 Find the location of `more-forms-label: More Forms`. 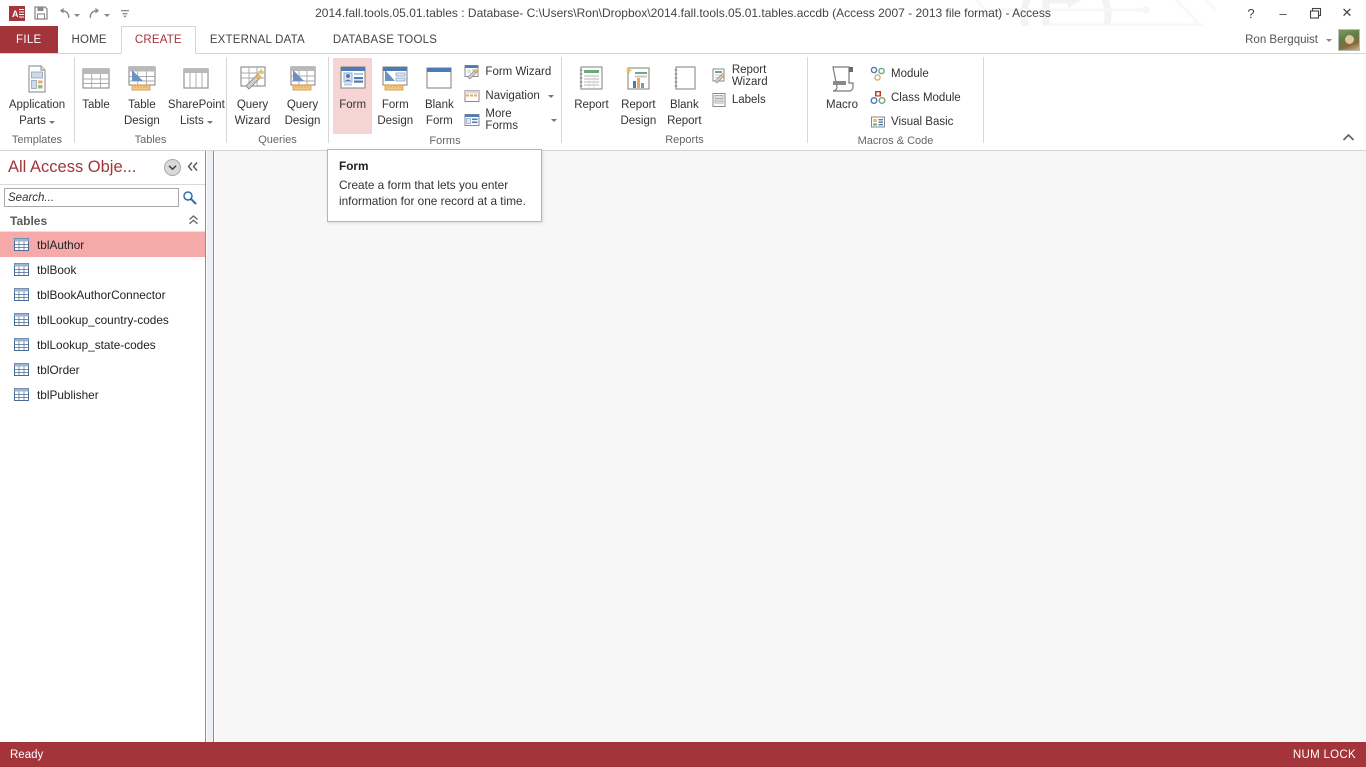

more-forms-label: More Forms is located at coordinates (502, 120).